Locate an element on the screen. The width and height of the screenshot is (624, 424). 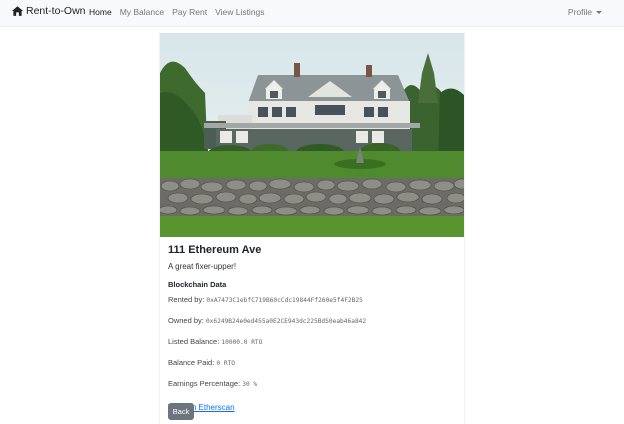
brand-link: Rent-to-Own is located at coordinates (49, 11).